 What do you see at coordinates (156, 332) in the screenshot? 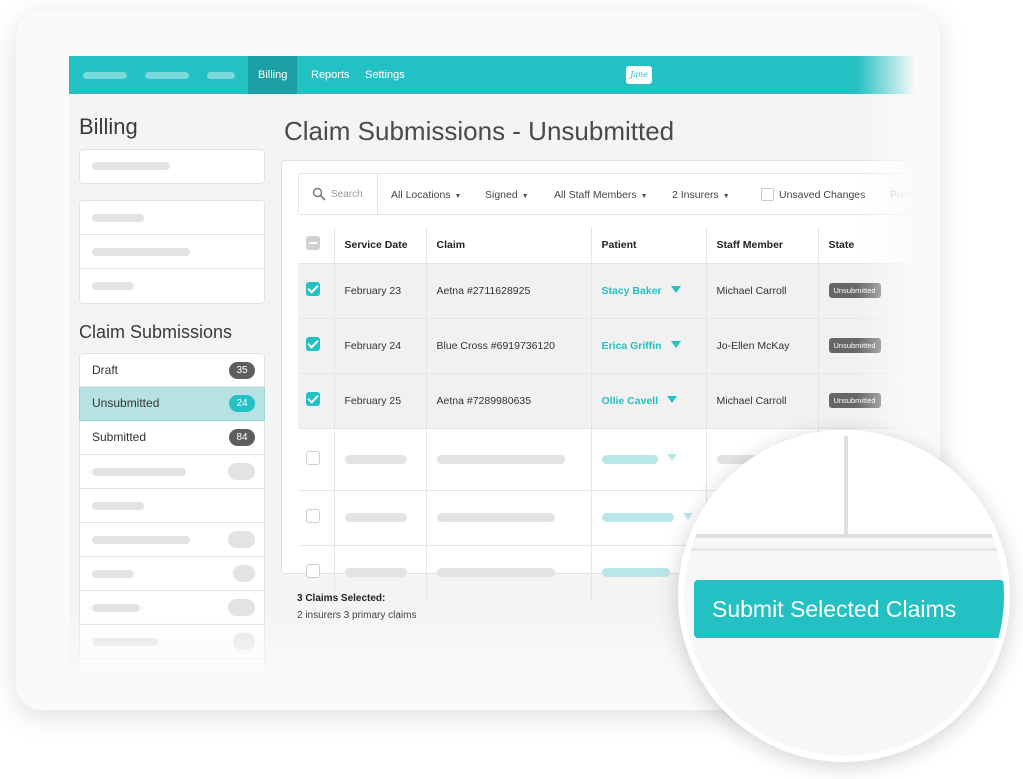
I see `claim-submissions-heading: Claim Submissions` at bounding box center [156, 332].